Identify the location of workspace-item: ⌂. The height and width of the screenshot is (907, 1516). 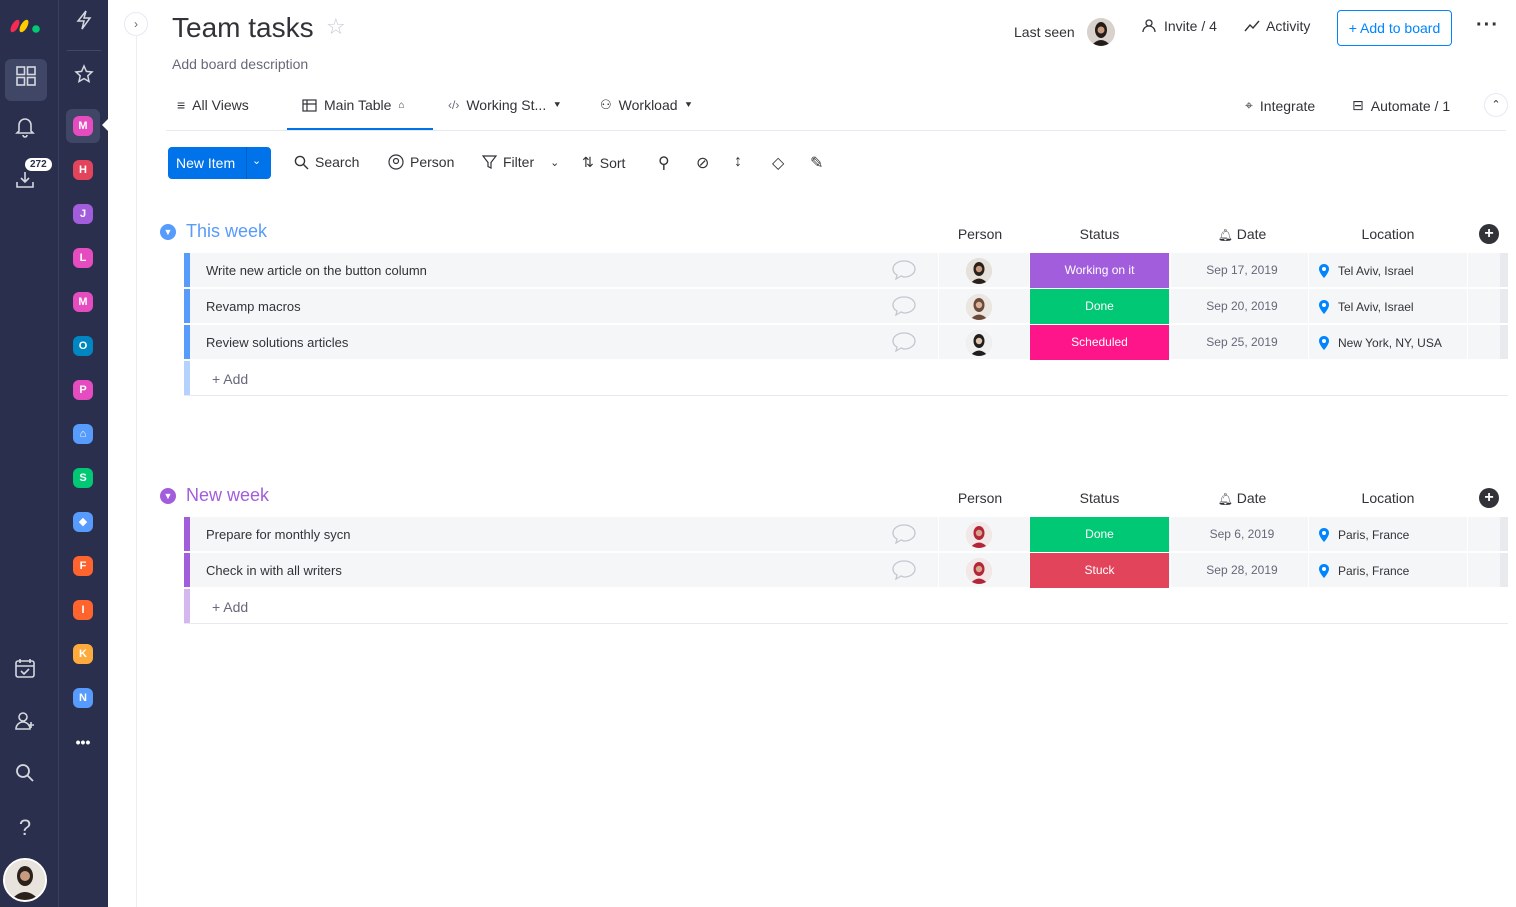
(83, 434).